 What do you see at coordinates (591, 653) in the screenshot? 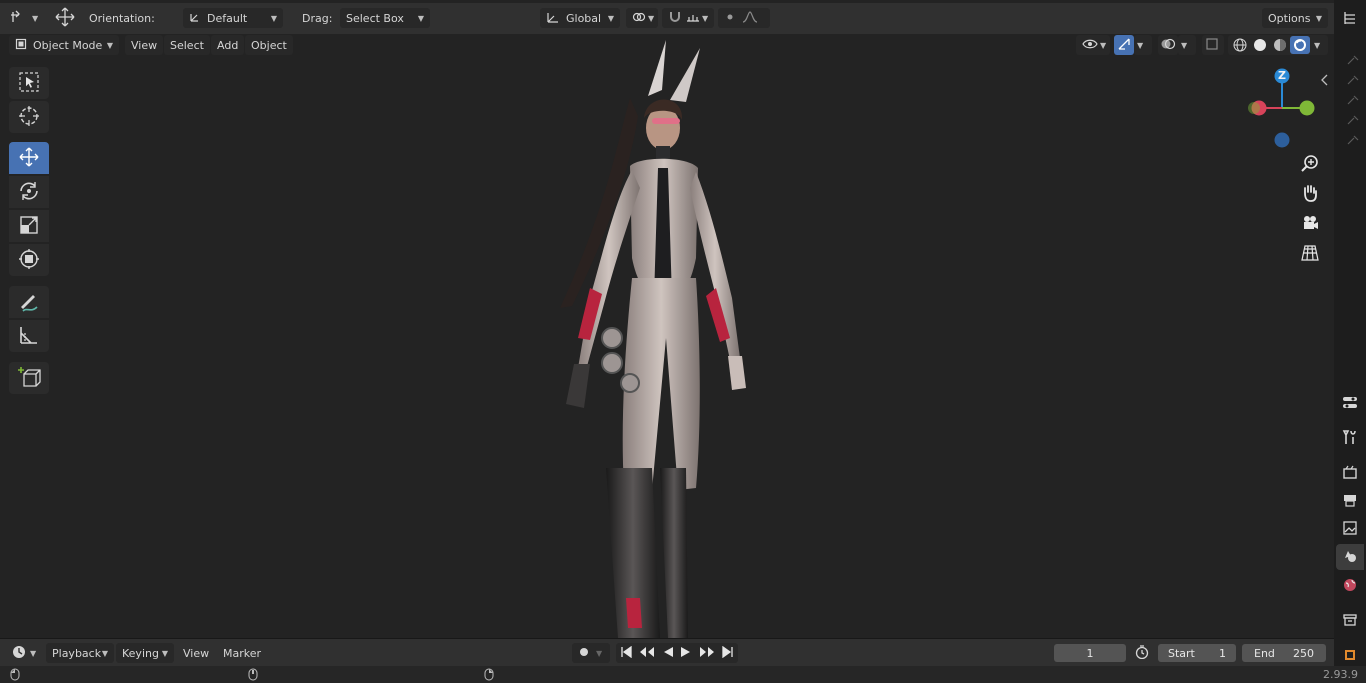
I see `auto-keying-group: ▼` at bounding box center [591, 653].